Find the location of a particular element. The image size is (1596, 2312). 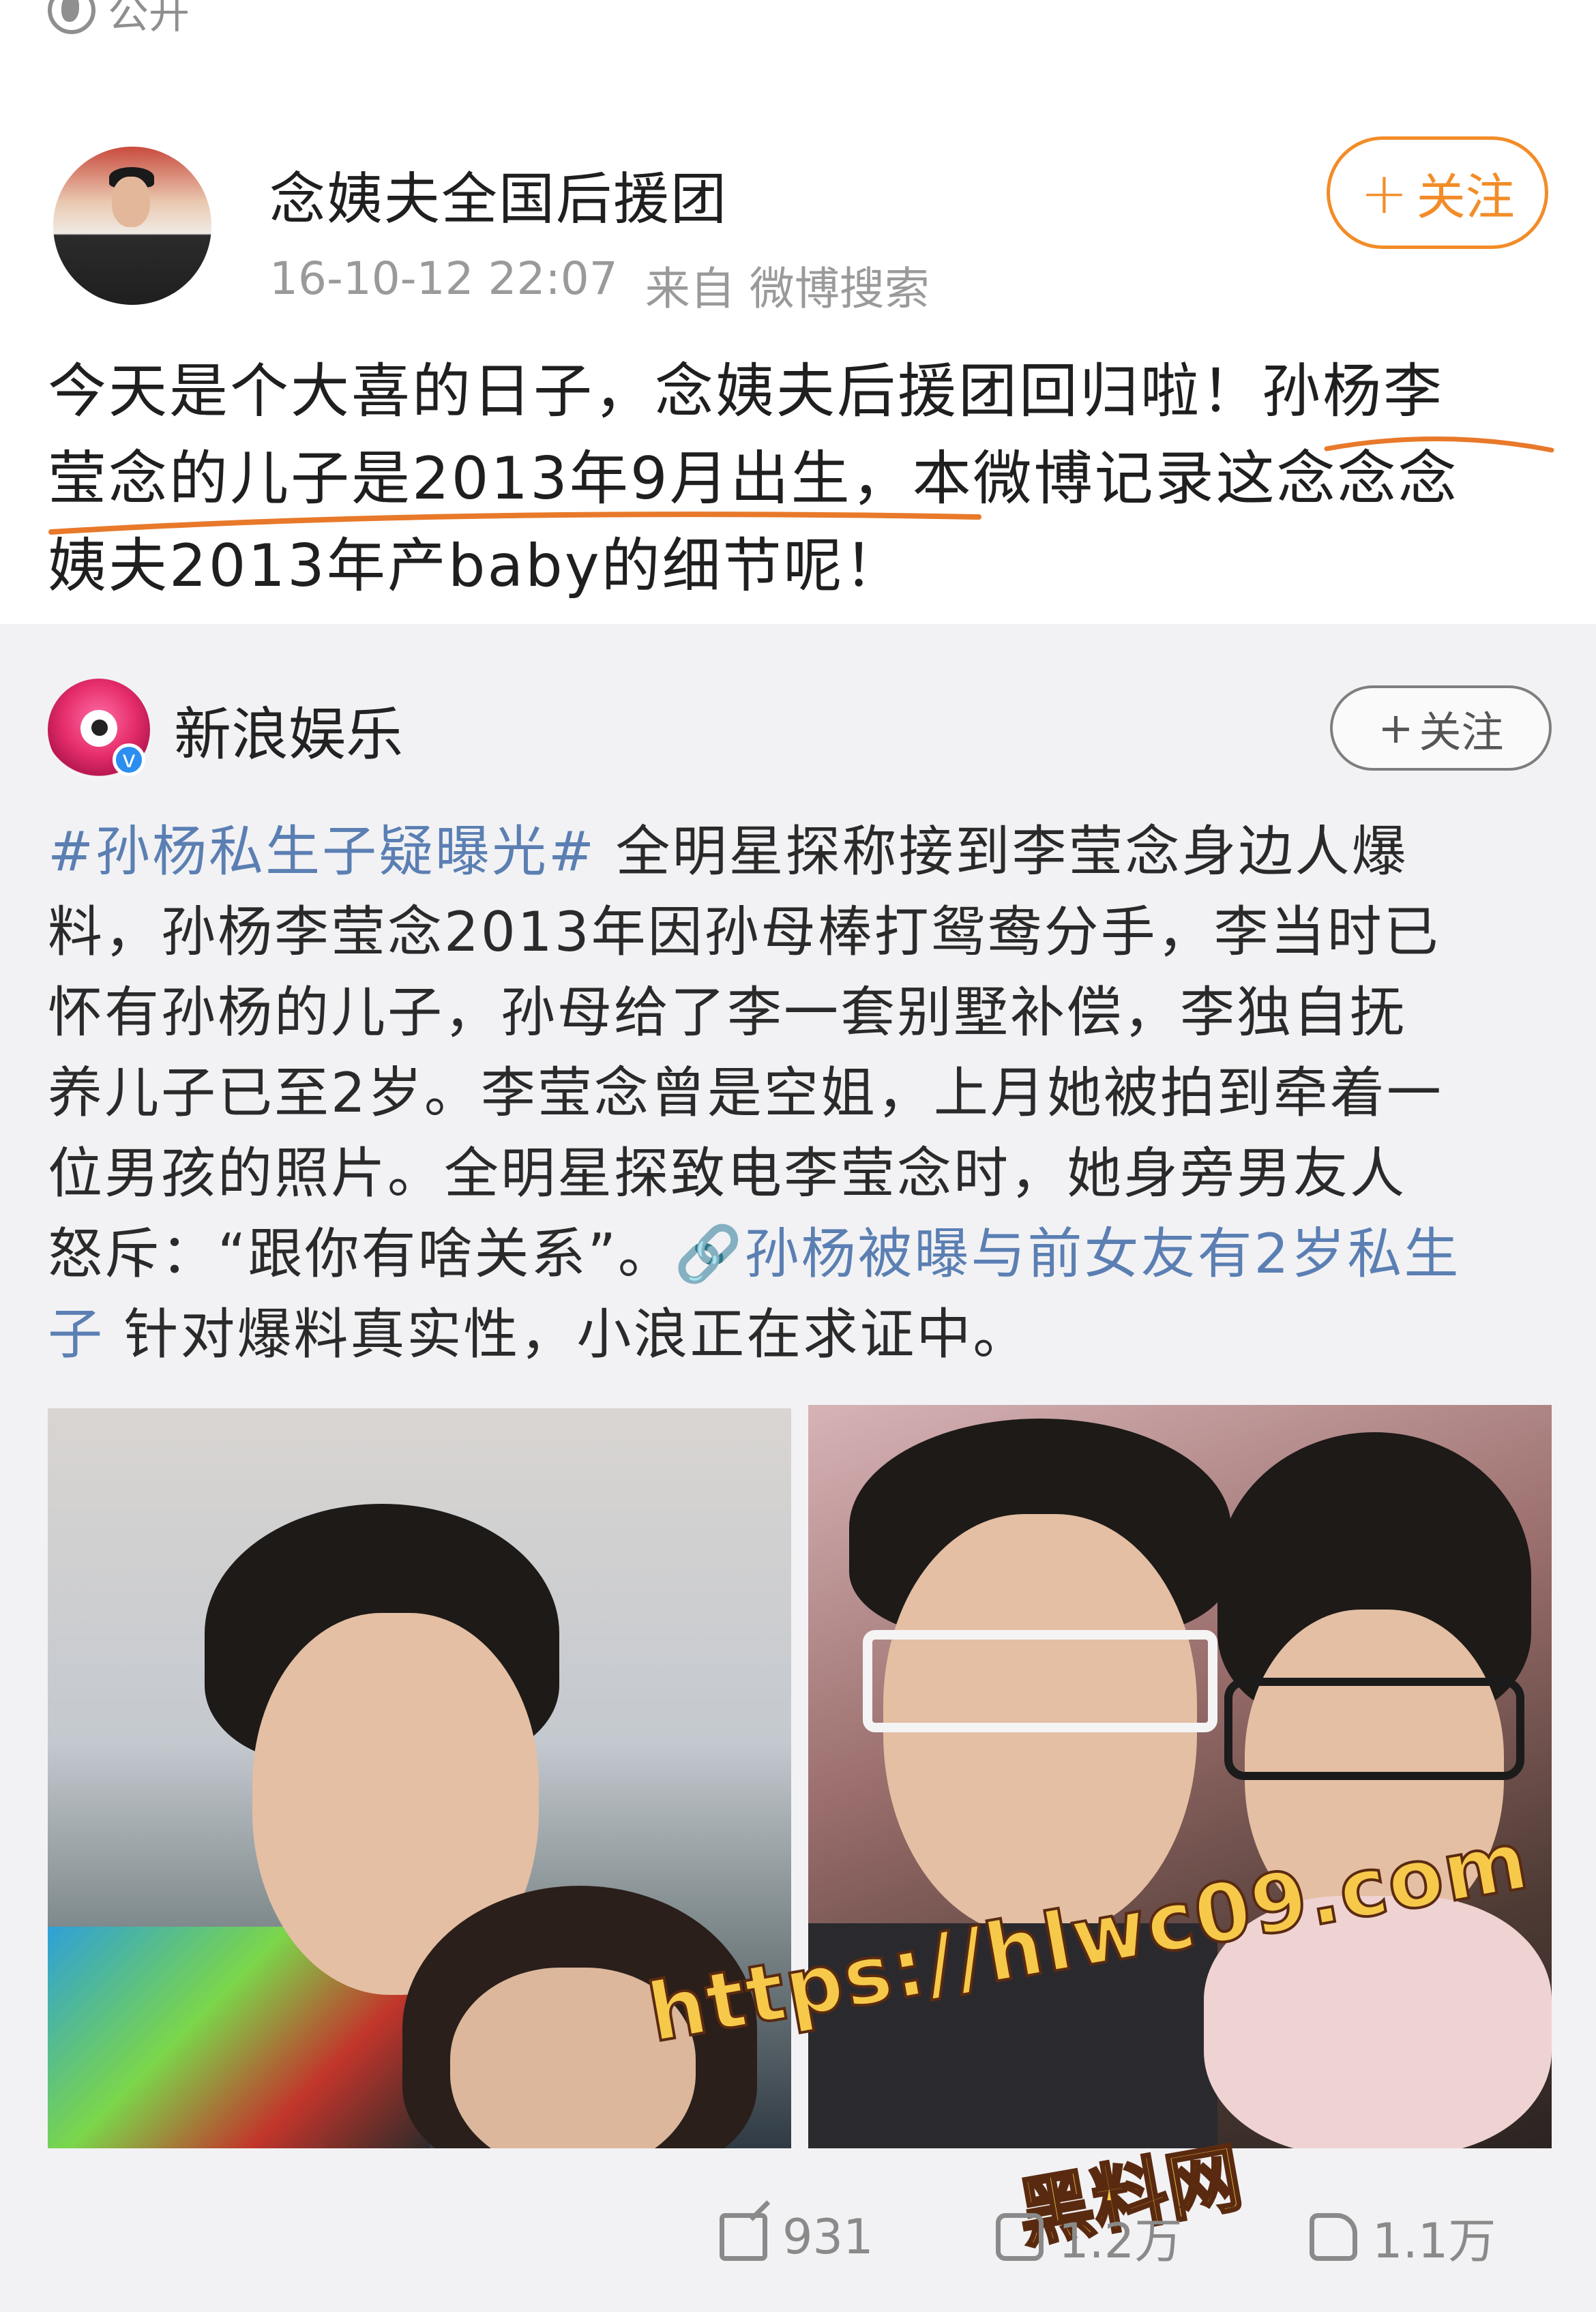

repost-text-line: 位男孩的照片。全明星探致电李莹念时，她身旁男友人 is located at coordinates (727, 1174).